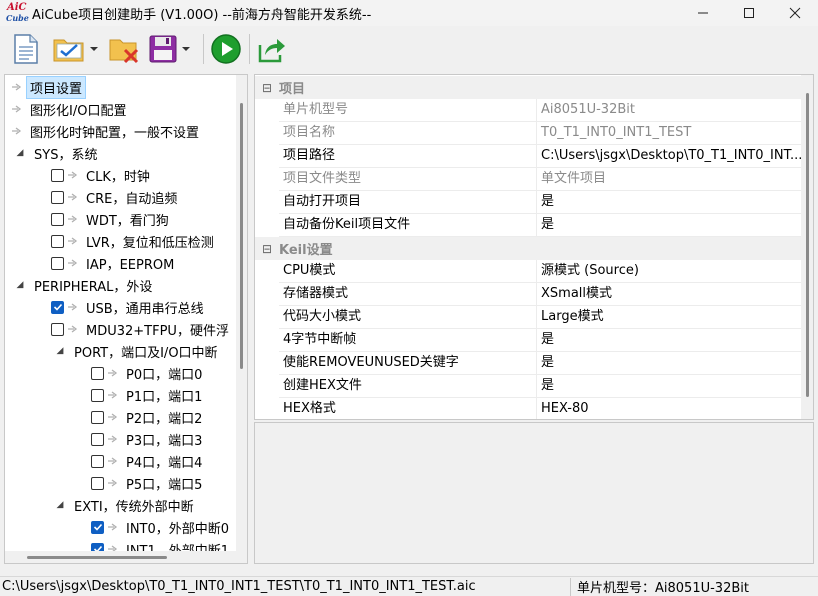 The width and height of the screenshot is (818, 596). I want to click on property-vertical-scrollbar, so click(807, 247).